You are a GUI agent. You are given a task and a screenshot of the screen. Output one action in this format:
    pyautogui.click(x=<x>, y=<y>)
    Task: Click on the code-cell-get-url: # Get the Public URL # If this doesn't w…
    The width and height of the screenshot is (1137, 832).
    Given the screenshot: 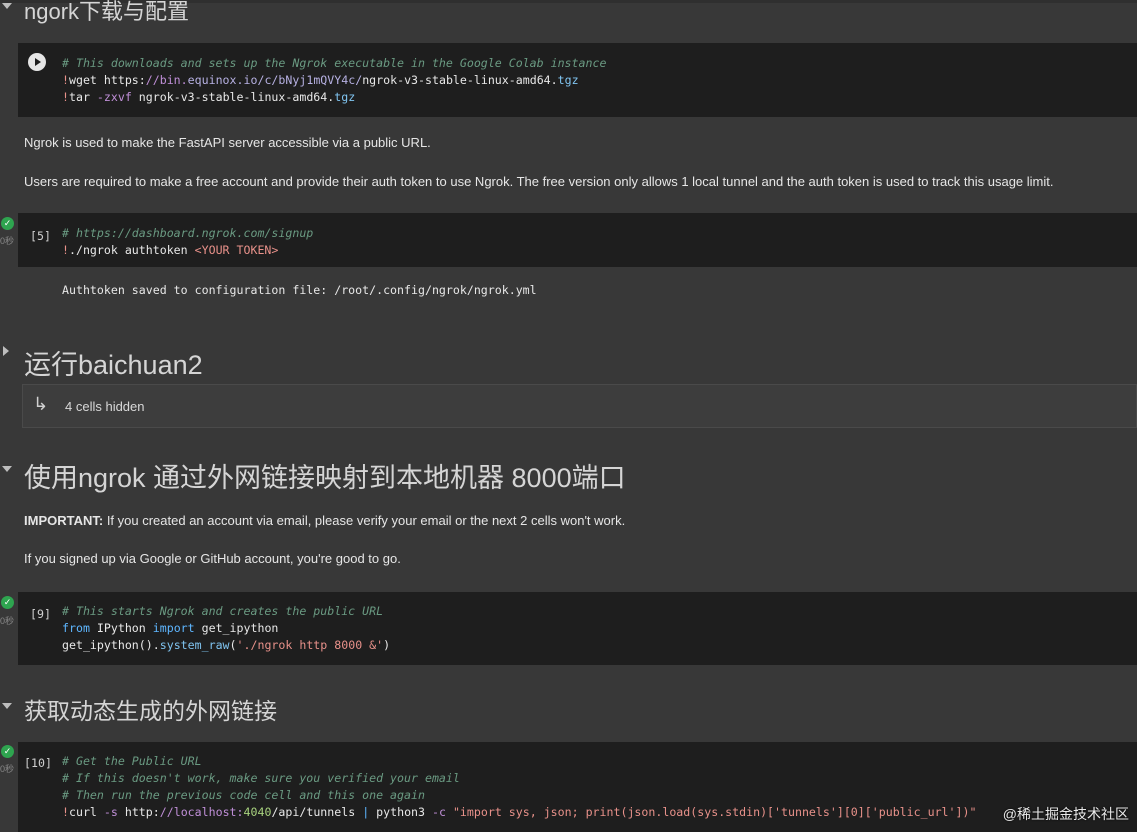 What is the action you would take?
    pyautogui.click(x=577, y=787)
    